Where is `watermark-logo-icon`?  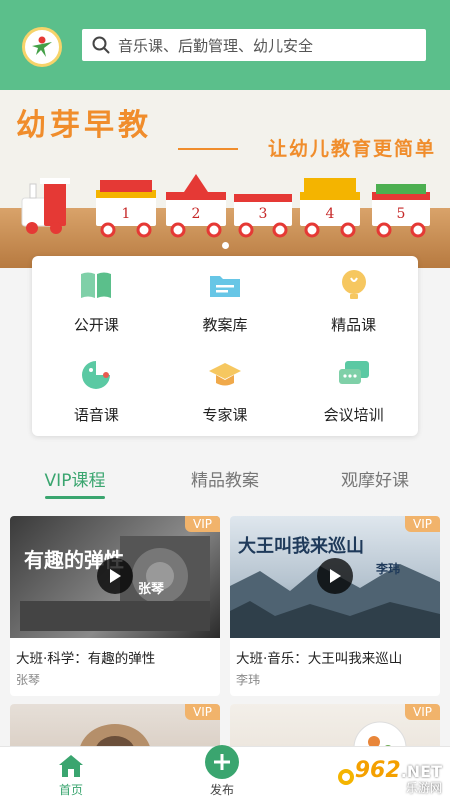
watermark-logo-icon is located at coordinates (345, 777).